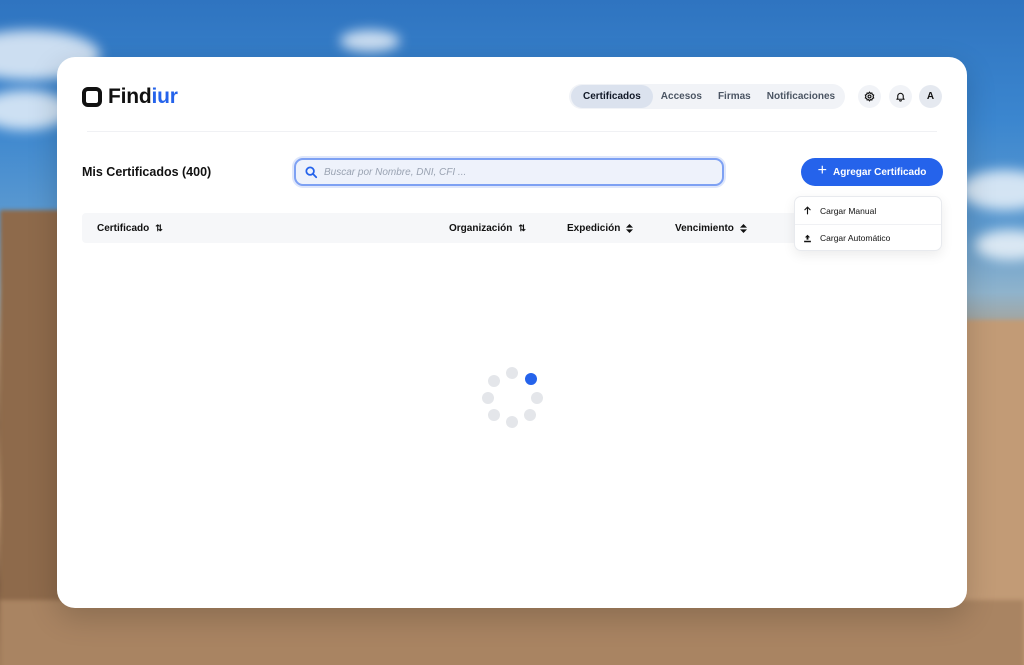  I want to click on tab-certificados: Certificados, so click(612, 96).